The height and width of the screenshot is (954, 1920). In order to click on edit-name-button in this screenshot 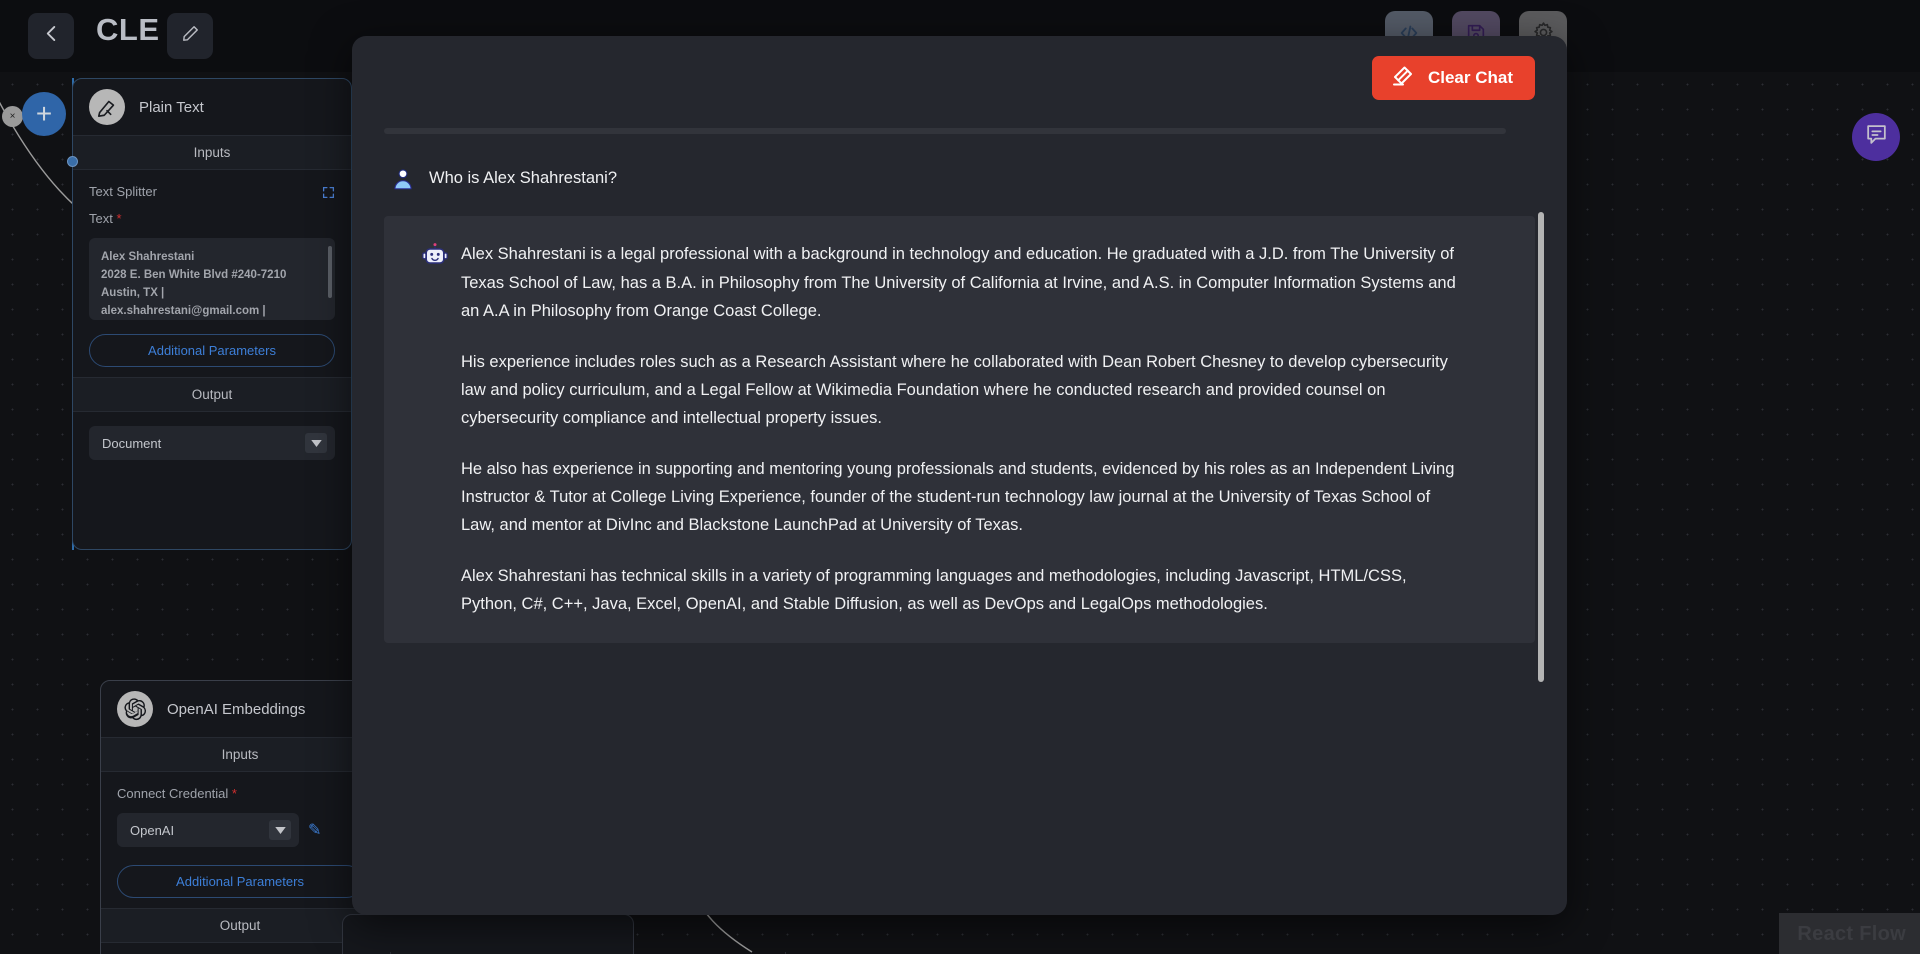, I will do `click(190, 36)`.